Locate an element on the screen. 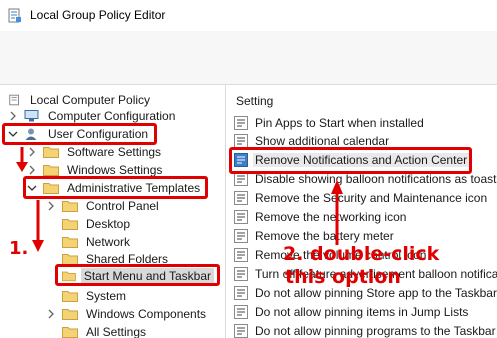  tree-item-start-menu-and-taskbar: Start Menu and Taskbar is located at coordinates (138, 276).